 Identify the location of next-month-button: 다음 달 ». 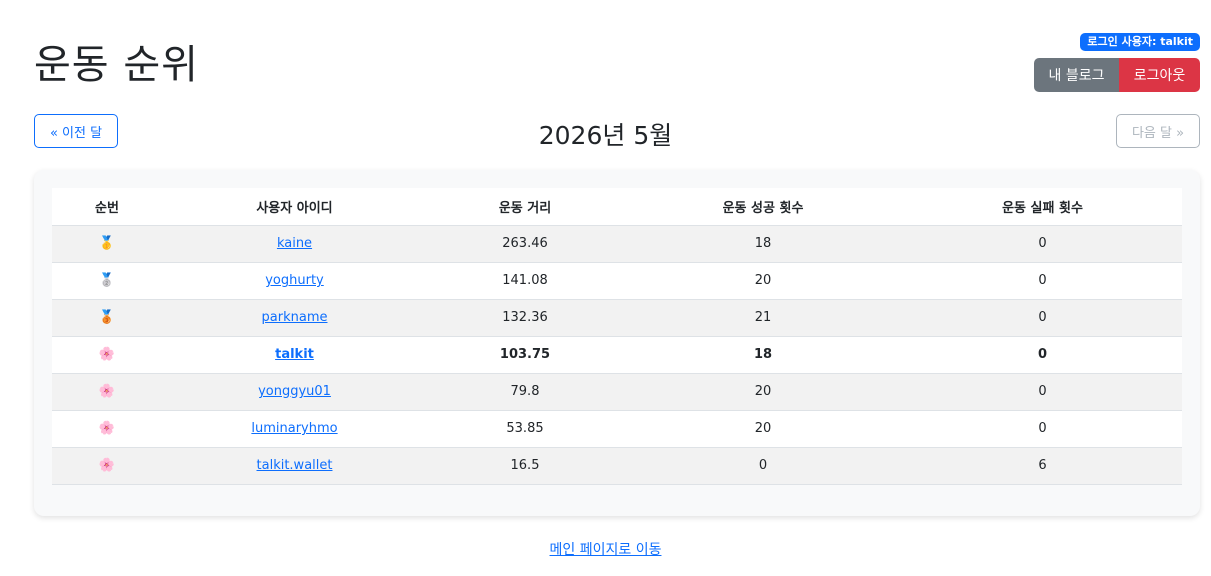
(1158, 131).